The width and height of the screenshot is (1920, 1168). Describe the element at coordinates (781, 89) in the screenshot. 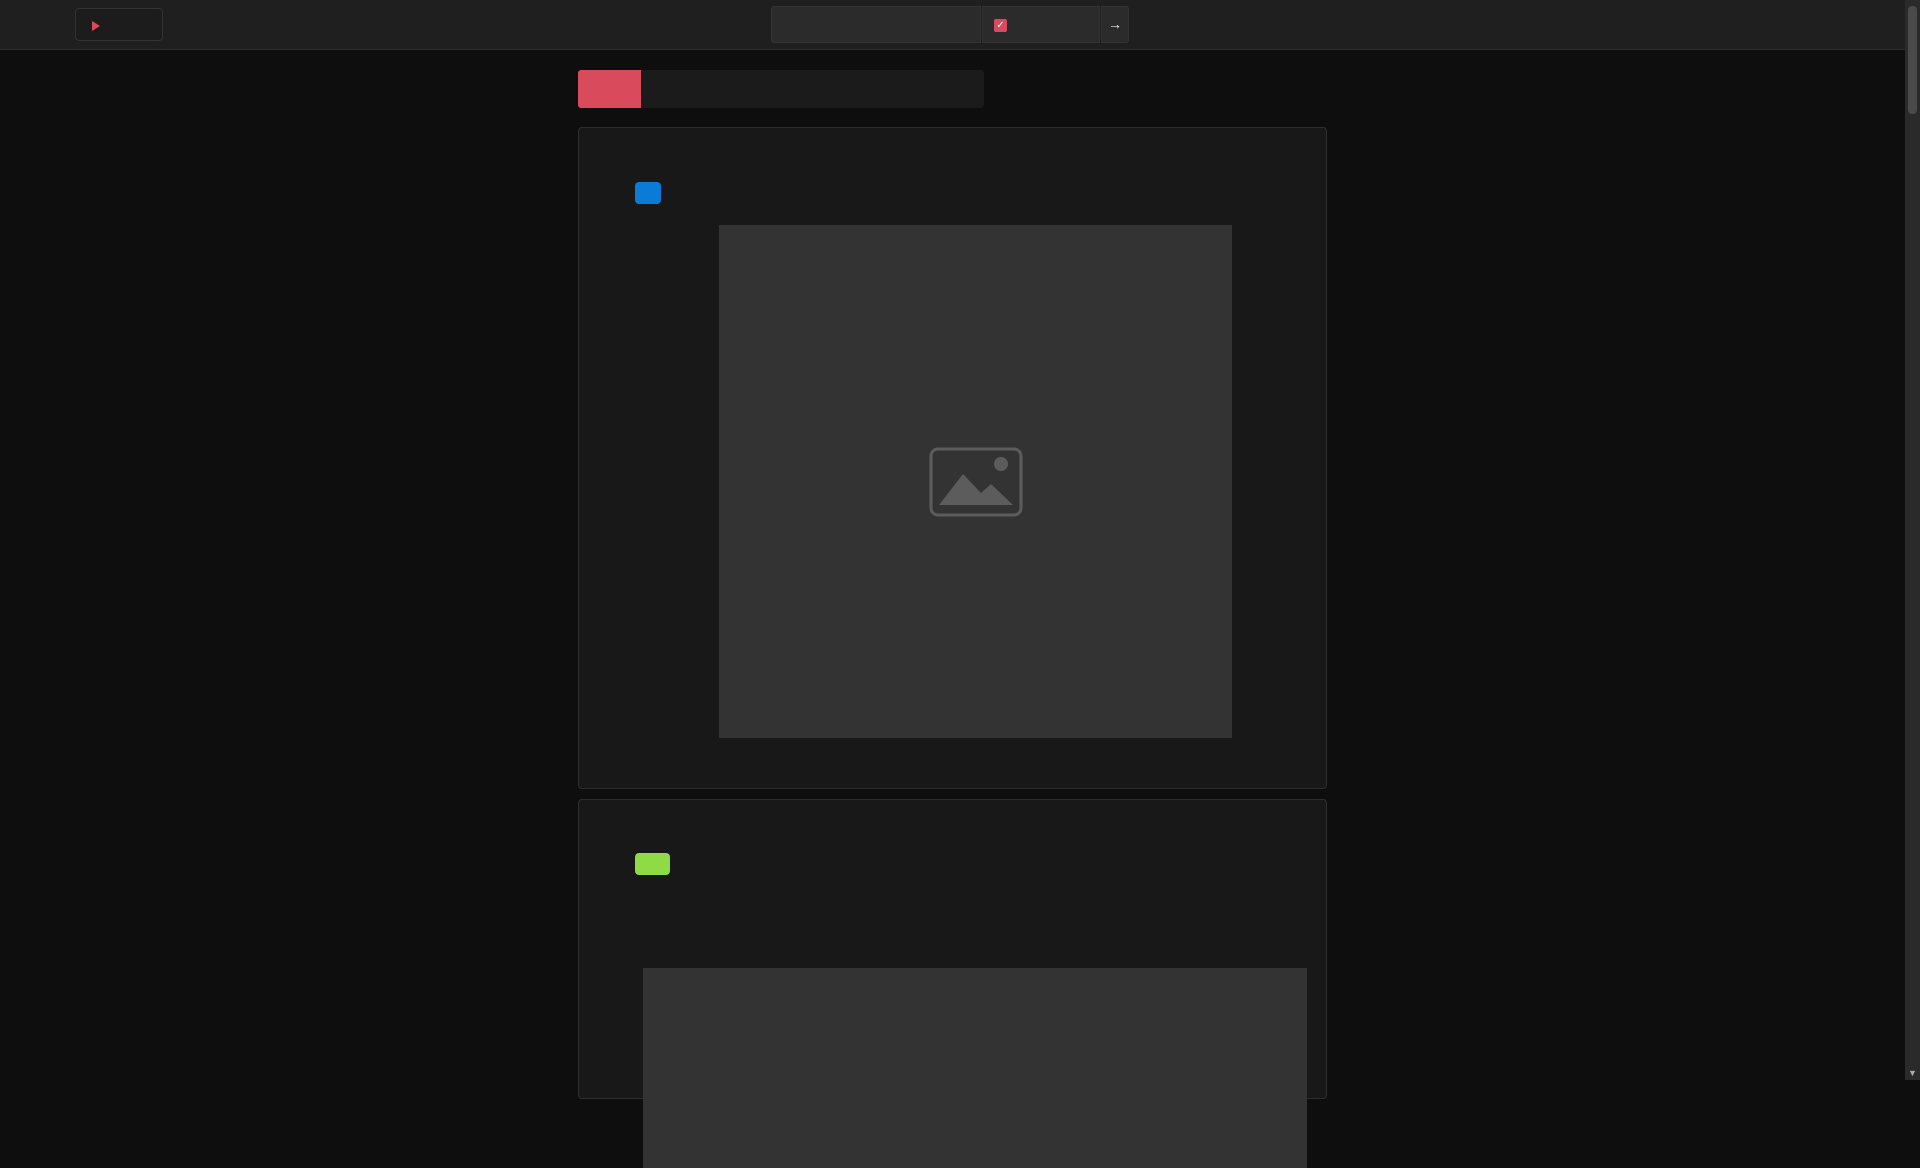

I see `tab-bar` at that location.